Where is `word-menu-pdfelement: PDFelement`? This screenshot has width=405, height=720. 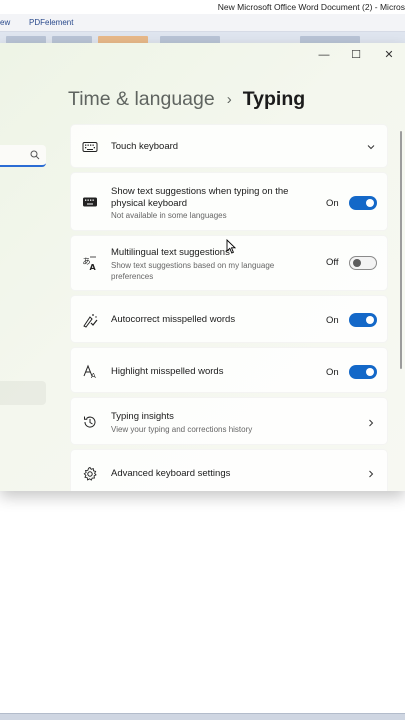
word-menu-pdfelement: PDFelement is located at coordinates (51, 22).